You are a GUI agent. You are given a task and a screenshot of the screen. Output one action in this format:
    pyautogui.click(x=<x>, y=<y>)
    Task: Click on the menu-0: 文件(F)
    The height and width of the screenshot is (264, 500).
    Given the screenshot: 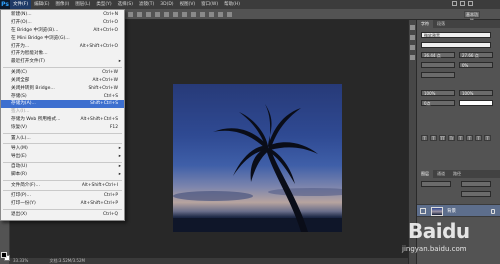 What is the action you would take?
    pyautogui.click(x=21, y=4)
    